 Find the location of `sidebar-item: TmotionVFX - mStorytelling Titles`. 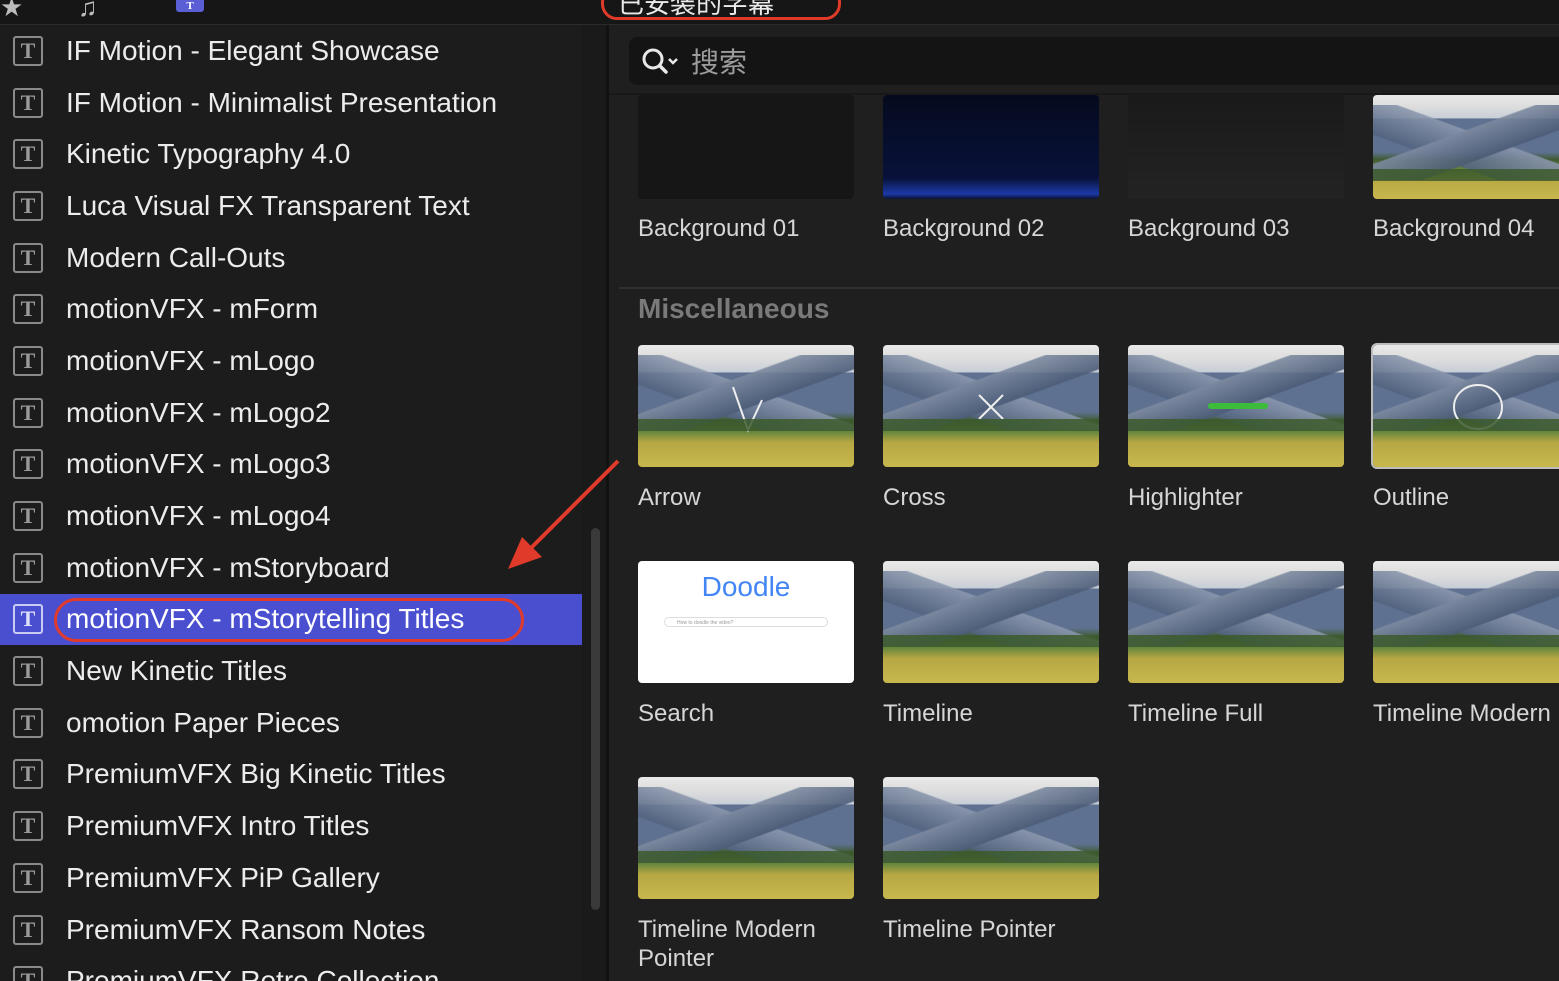

sidebar-item: TmotionVFX - mStorytelling Titles is located at coordinates (291, 619).